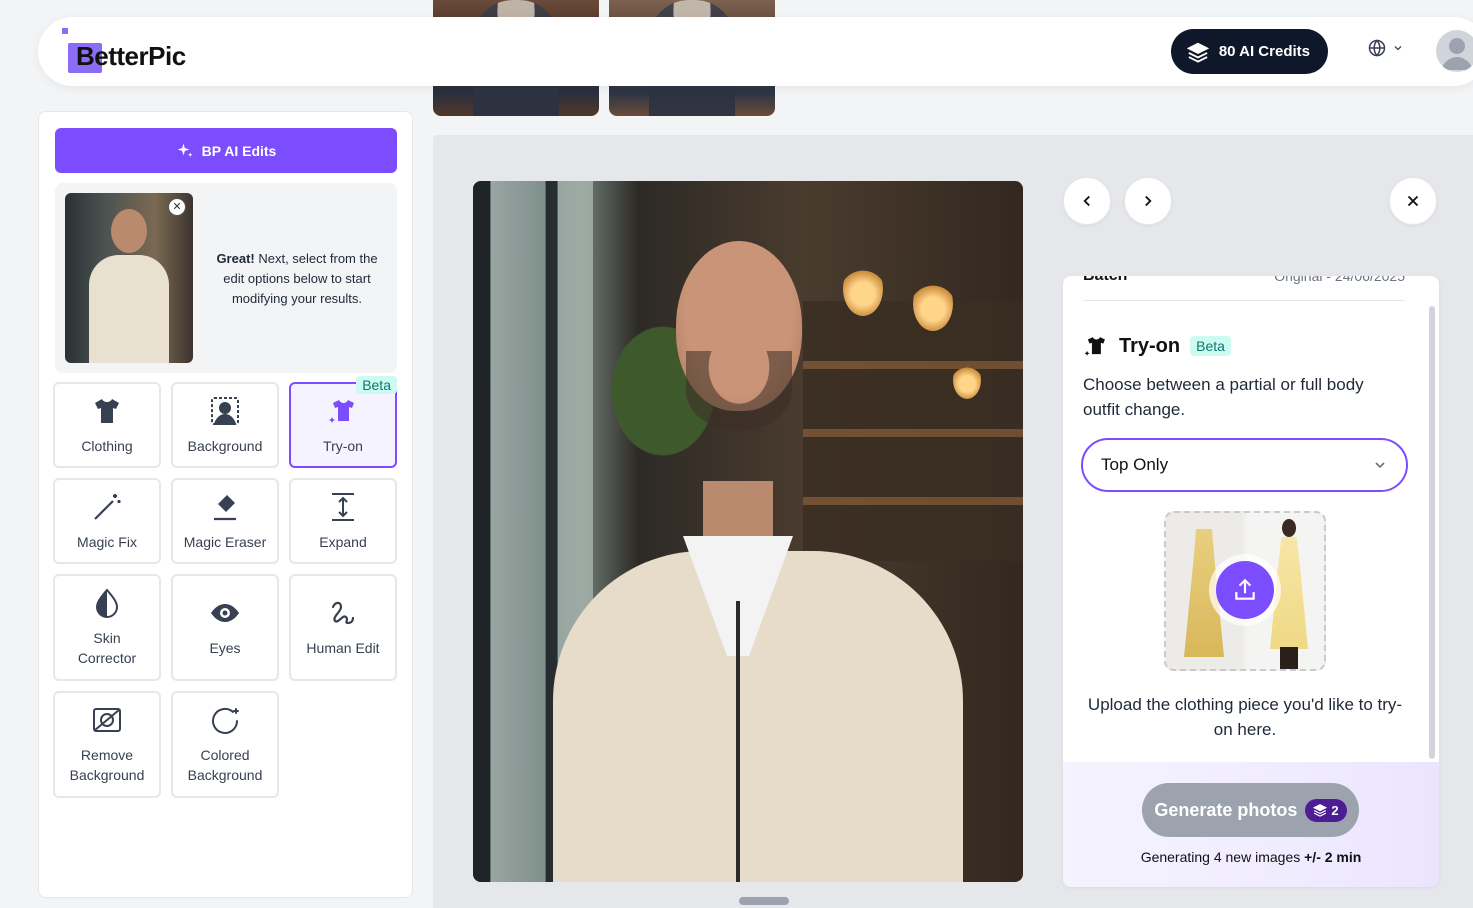 This screenshot has height=908, width=1473. Describe the element at coordinates (177, 207) in the screenshot. I see `remove-selection-close-icon: ✕` at that location.